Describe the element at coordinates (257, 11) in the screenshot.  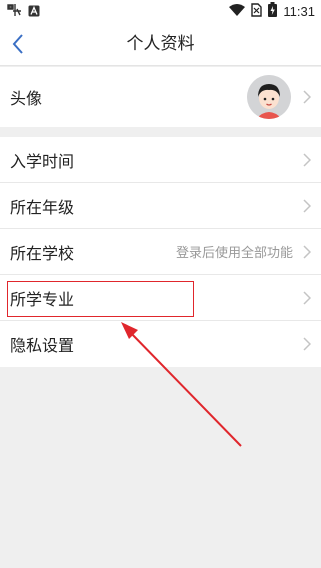
I see `no-sim-icon` at that location.